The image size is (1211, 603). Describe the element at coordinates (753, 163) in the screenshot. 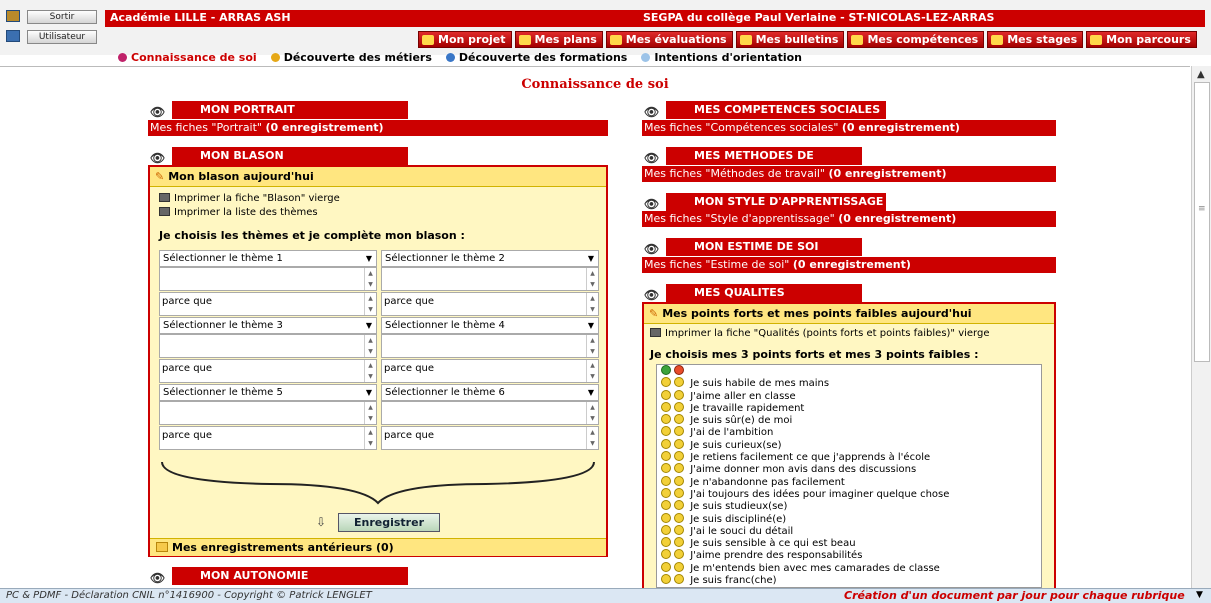

I see `methodes-header: 👁MES METHODES DE TRAVAIL` at that location.